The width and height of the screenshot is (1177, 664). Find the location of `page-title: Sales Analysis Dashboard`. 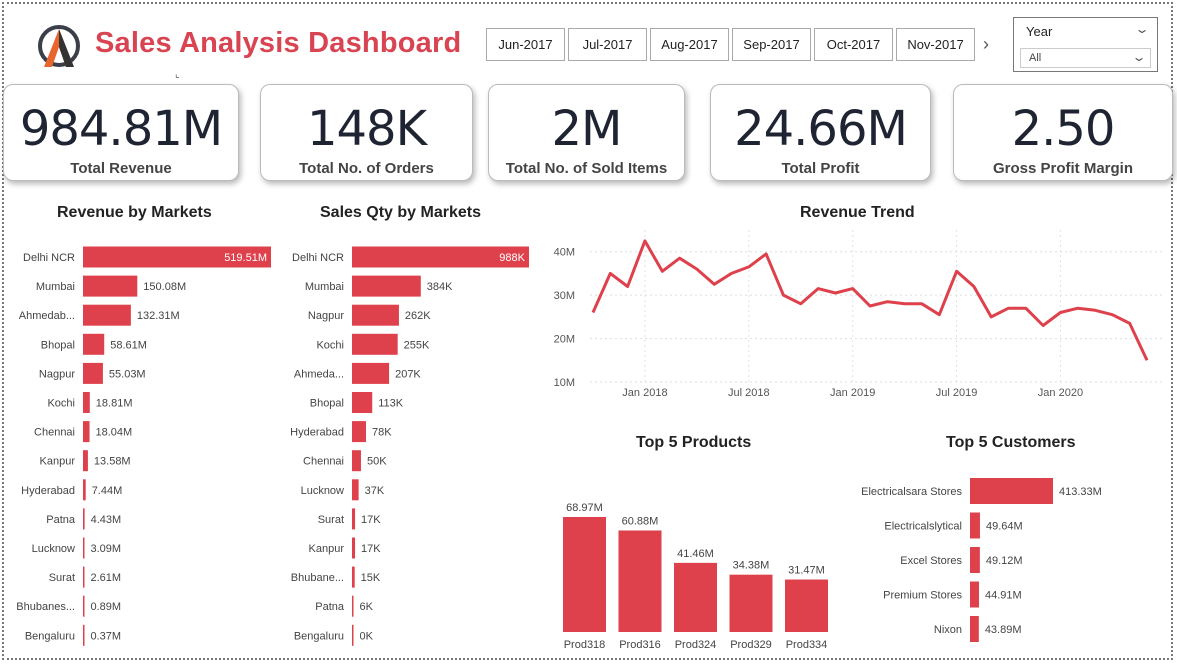

page-title: Sales Analysis Dashboard is located at coordinates (278, 43).